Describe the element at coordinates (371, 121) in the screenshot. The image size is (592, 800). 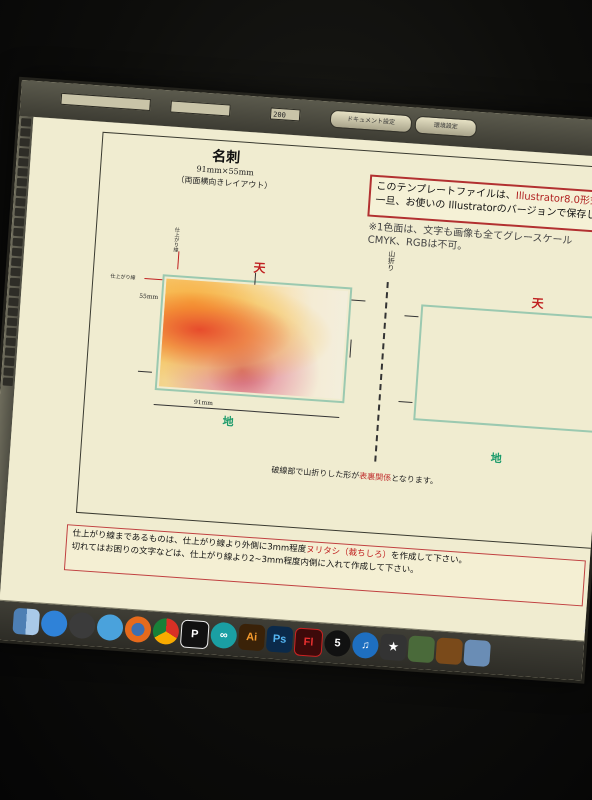
I see `document-setup-button: ドキュメント設定` at that location.